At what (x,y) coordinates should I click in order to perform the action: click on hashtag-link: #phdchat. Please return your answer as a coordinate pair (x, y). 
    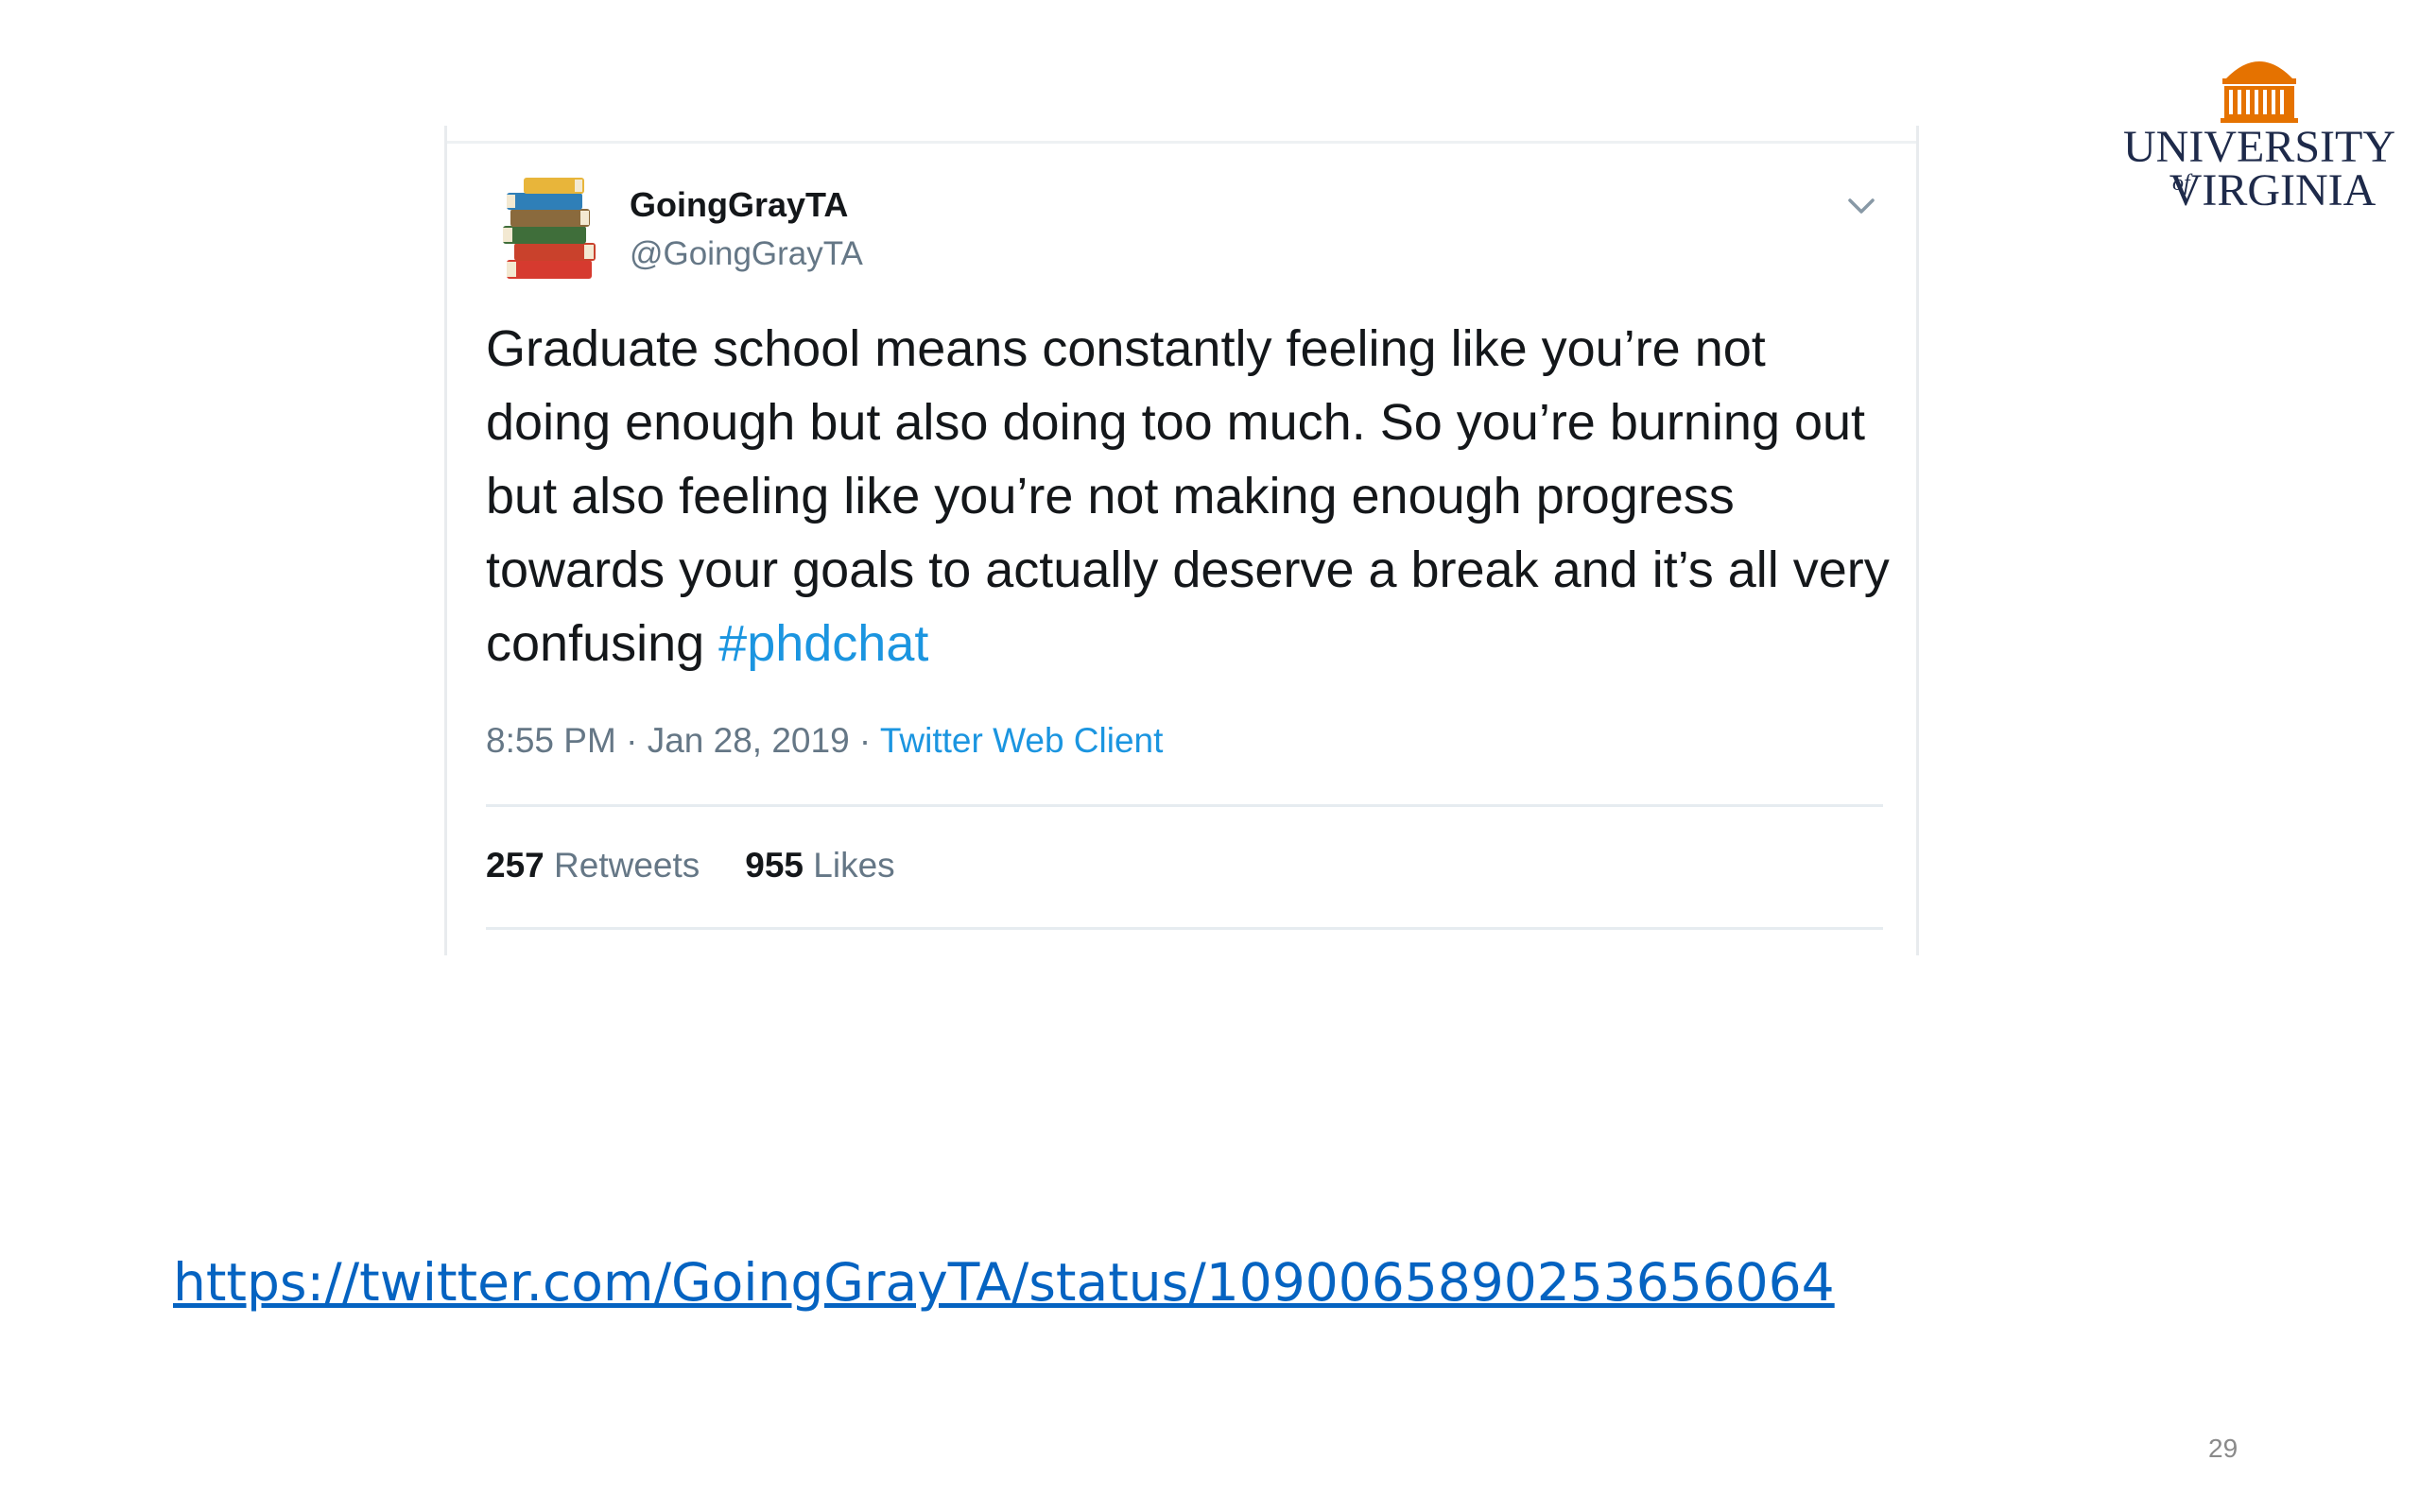
    Looking at the image, I should click on (823, 643).